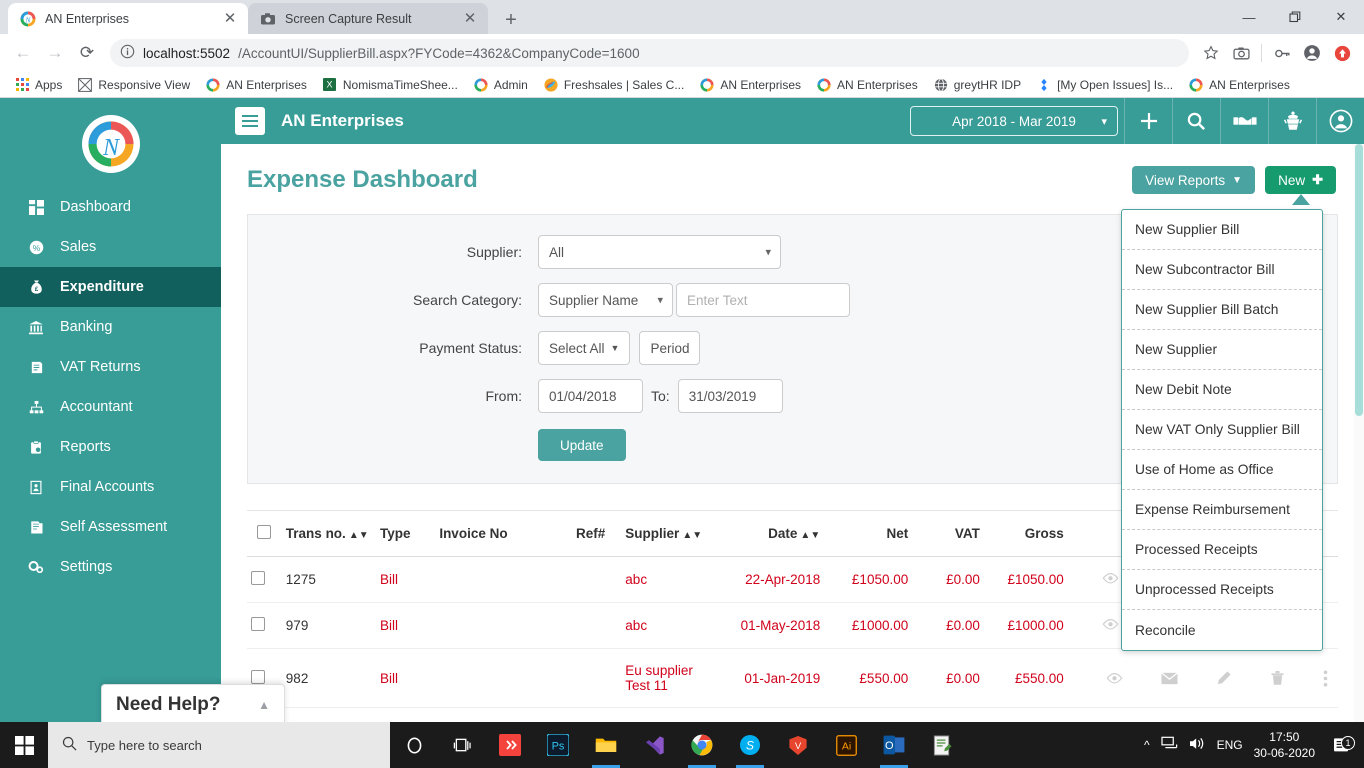 The width and height of the screenshot is (1364, 768). I want to click on chrome-icon, so click(702, 745).